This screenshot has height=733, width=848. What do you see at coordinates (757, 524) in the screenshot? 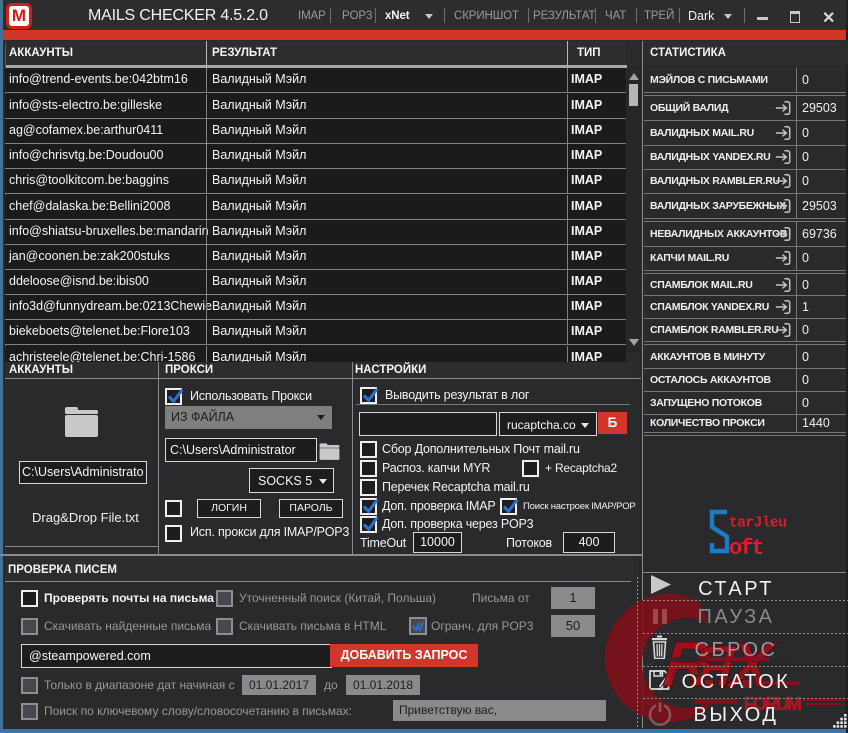
I see `svg-text: tarJleu` at bounding box center [757, 524].